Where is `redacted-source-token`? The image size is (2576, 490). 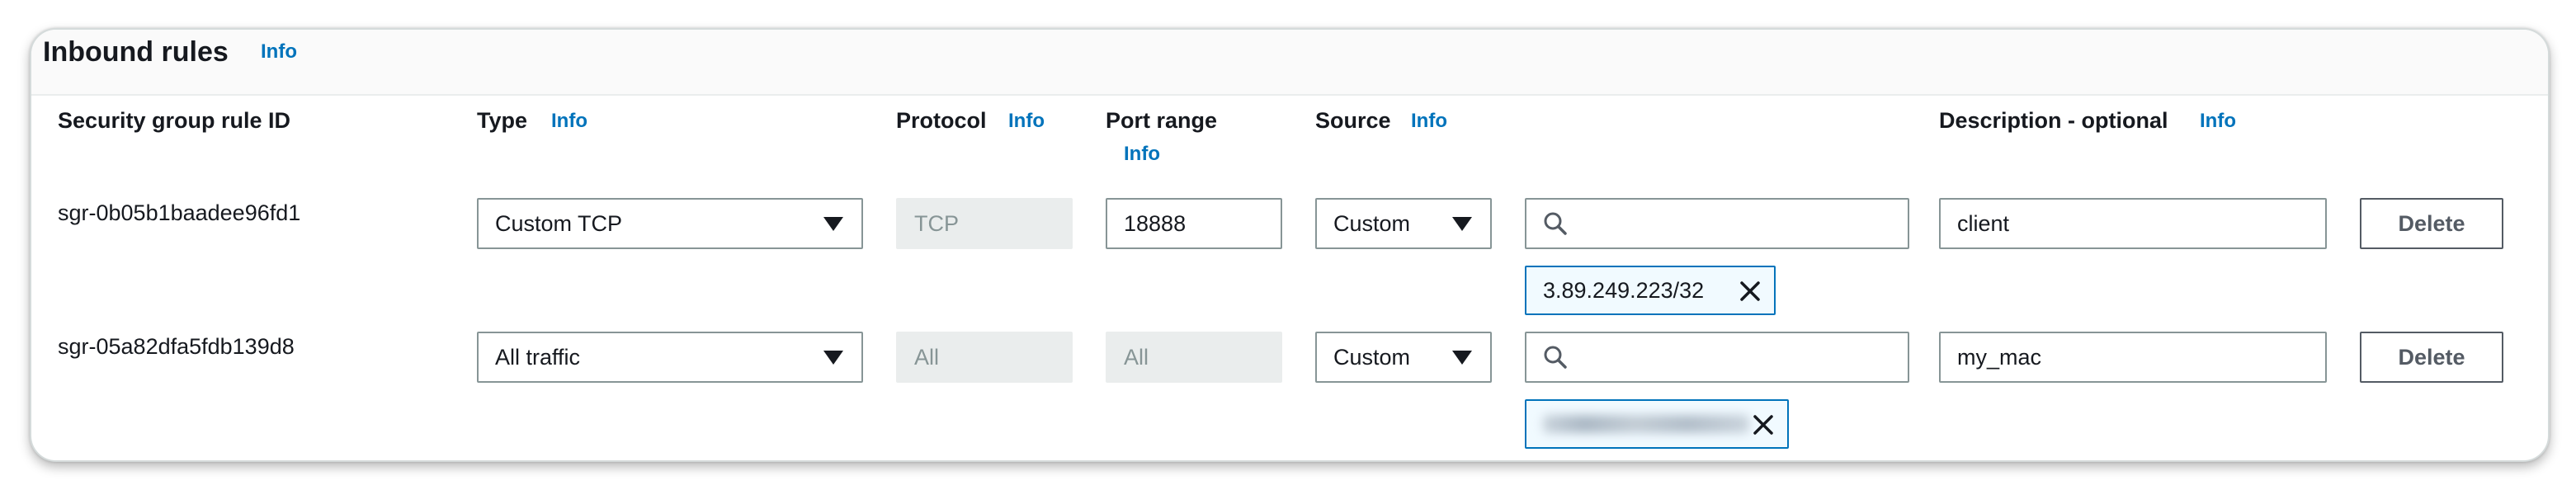 redacted-source-token is located at coordinates (1646, 424).